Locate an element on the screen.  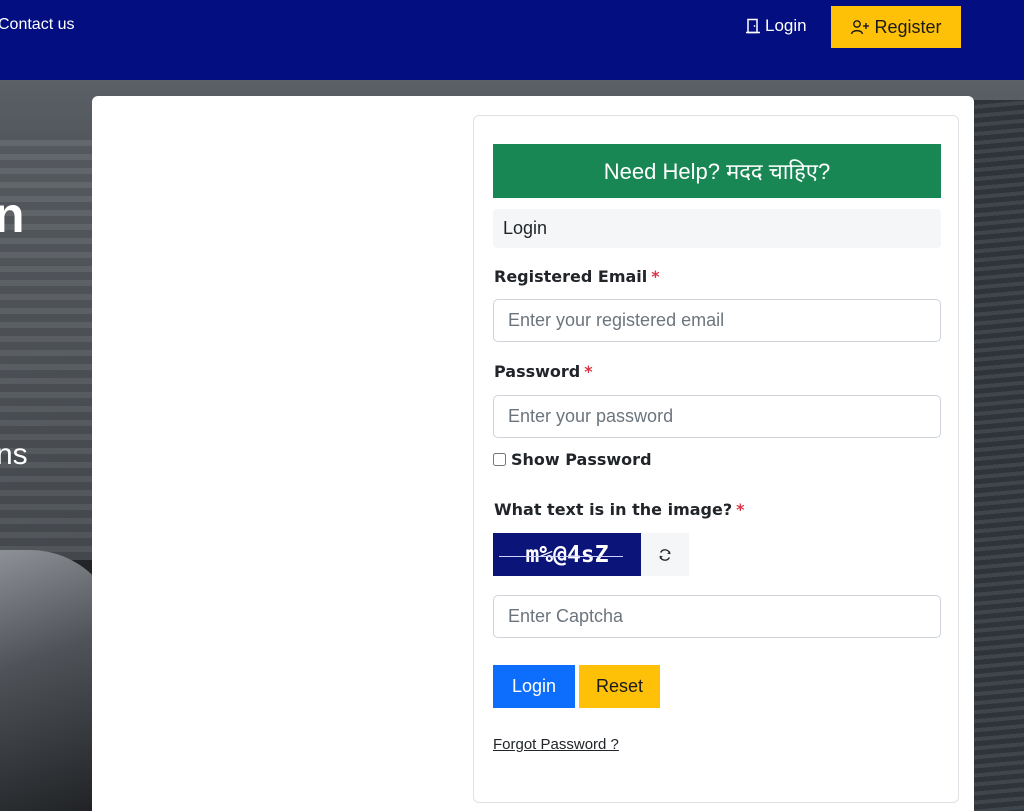
captcha-input is located at coordinates (717, 616).